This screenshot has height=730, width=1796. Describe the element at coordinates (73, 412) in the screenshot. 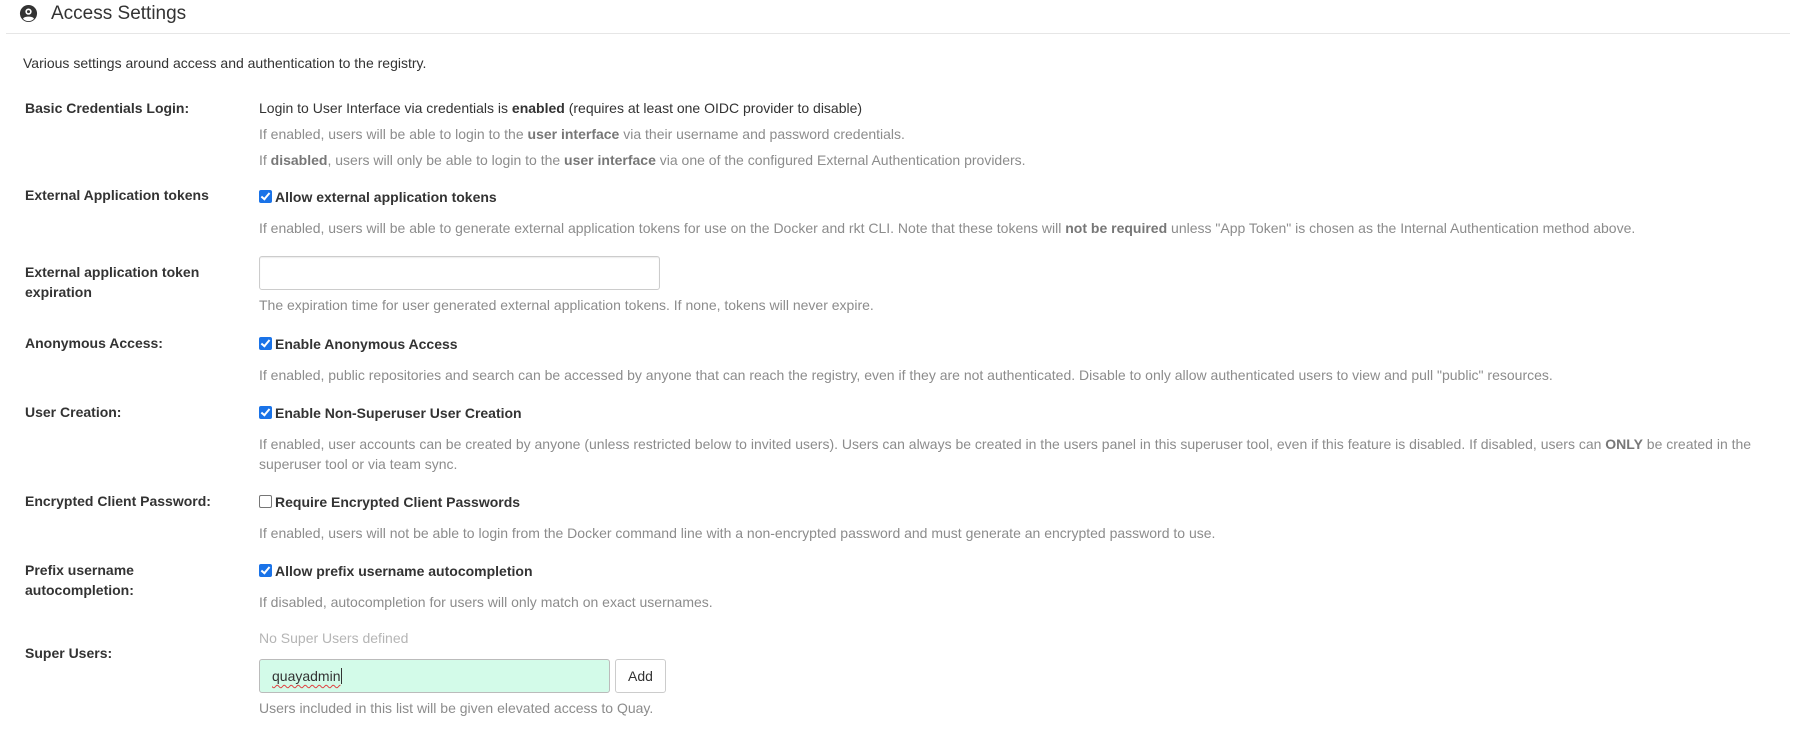

I see `user-creation-label: User Creation:` at that location.